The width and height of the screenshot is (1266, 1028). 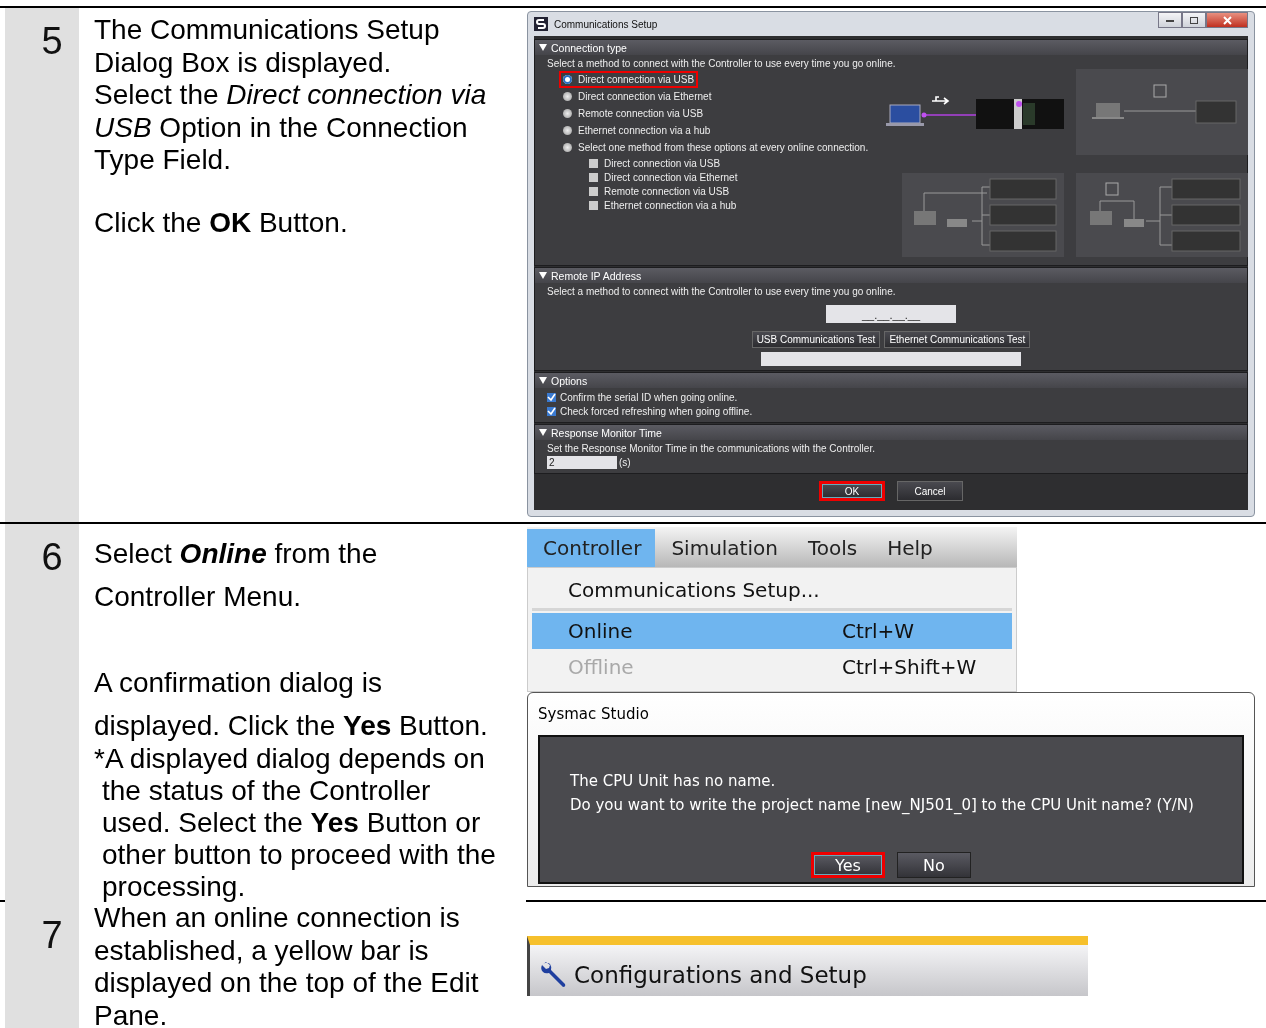 What do you see at coordinates (633, 113) in the screenshot?
I see `radio-option: Remote connection via USB` at bounding box center [633, 113].